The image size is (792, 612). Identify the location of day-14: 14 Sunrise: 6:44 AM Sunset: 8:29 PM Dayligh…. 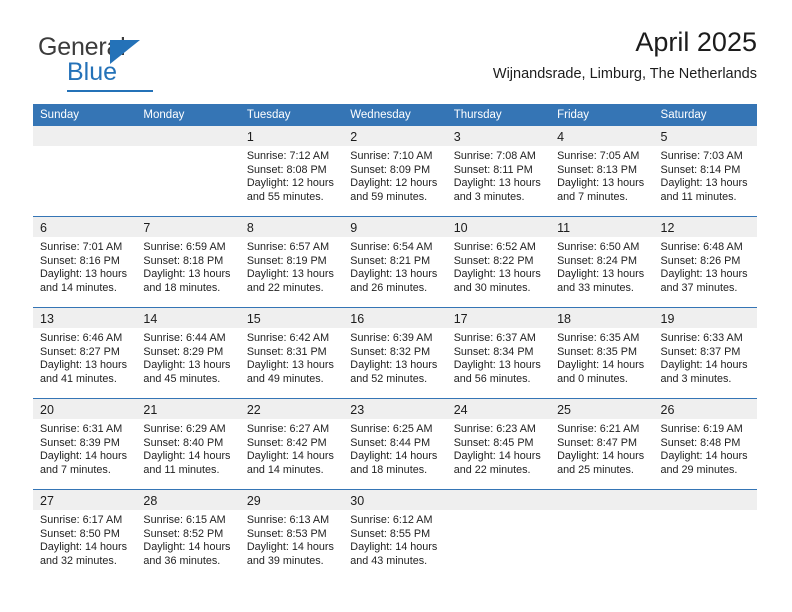
(188, 353).